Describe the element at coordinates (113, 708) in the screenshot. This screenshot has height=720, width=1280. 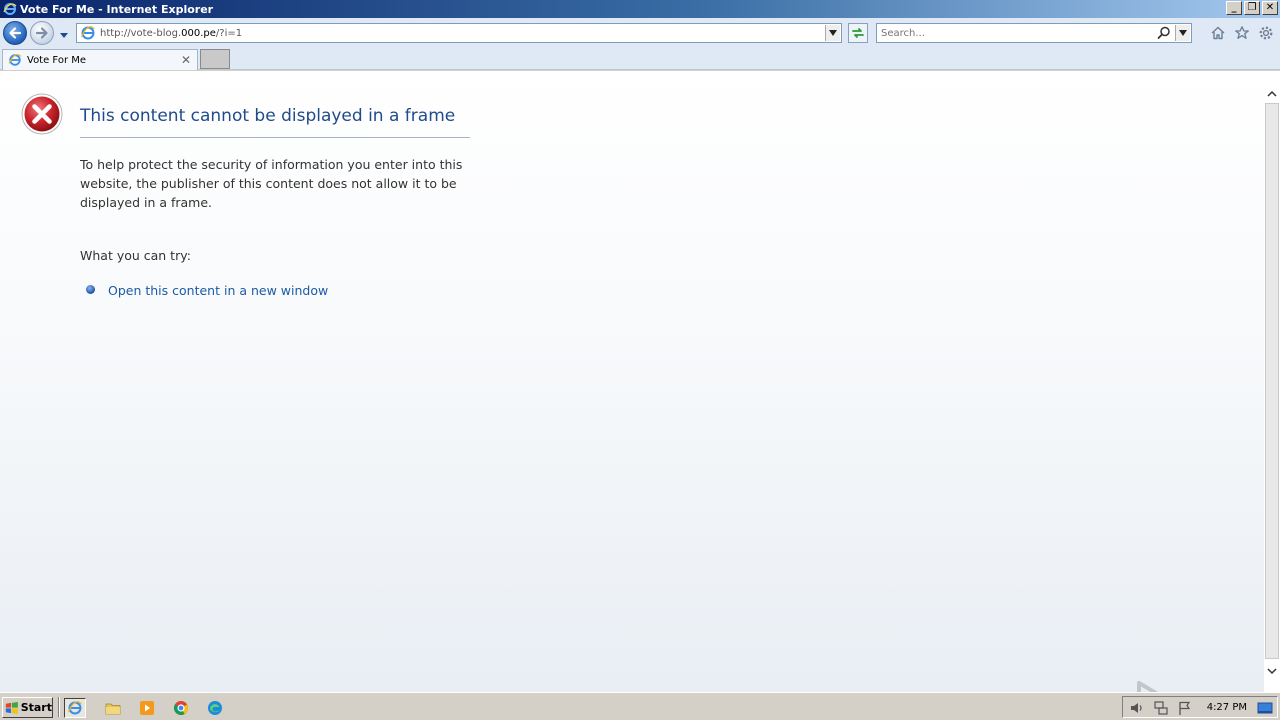
I see `folder-icon` at that location.